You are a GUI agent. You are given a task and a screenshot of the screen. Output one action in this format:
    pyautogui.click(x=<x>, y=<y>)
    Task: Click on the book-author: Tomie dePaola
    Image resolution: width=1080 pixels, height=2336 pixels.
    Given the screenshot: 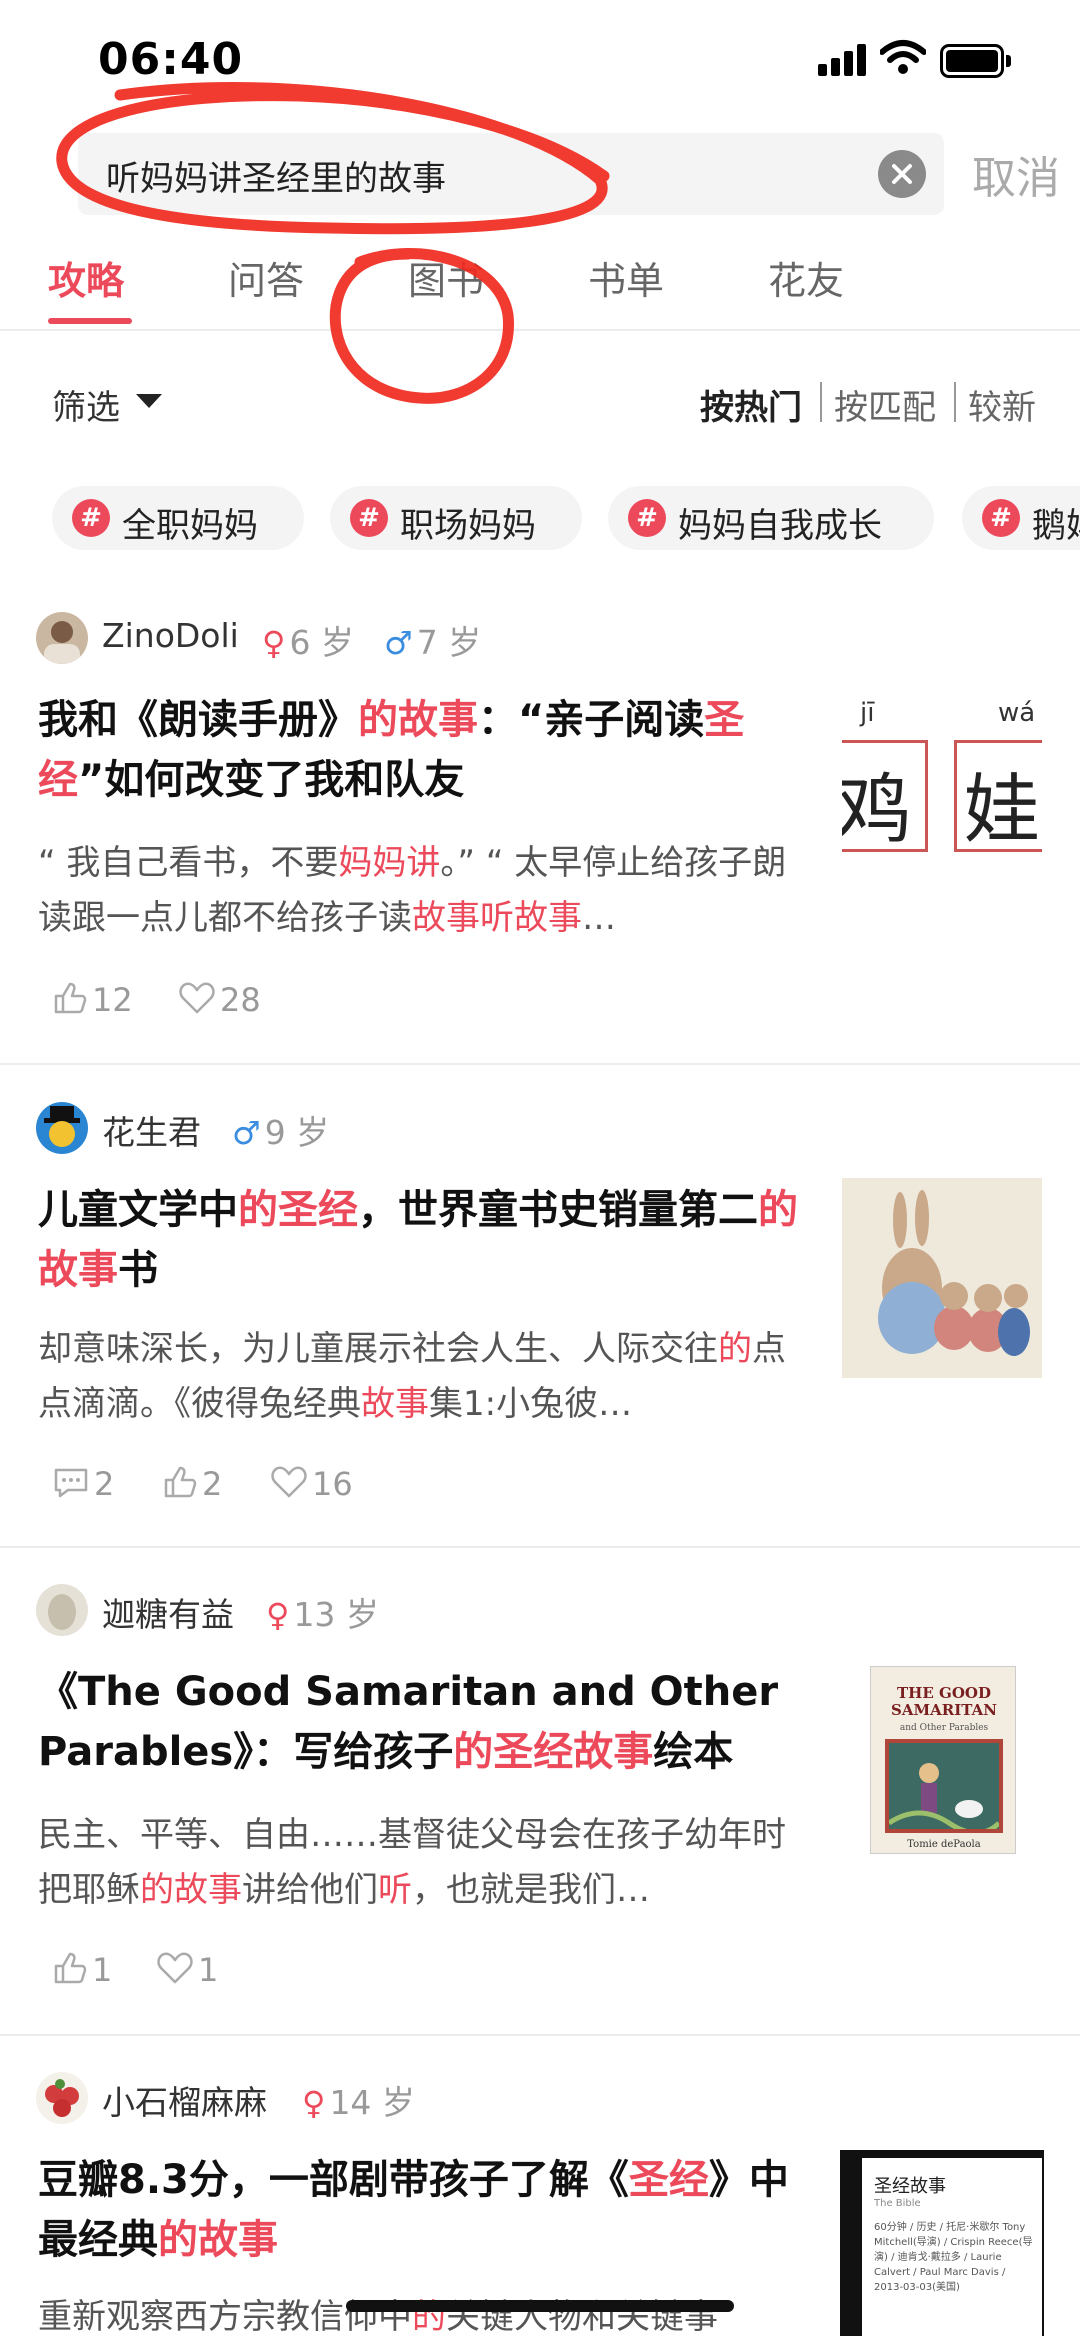 What is the action you would take?
    pyautogui.click(x=944, y=1844)
    